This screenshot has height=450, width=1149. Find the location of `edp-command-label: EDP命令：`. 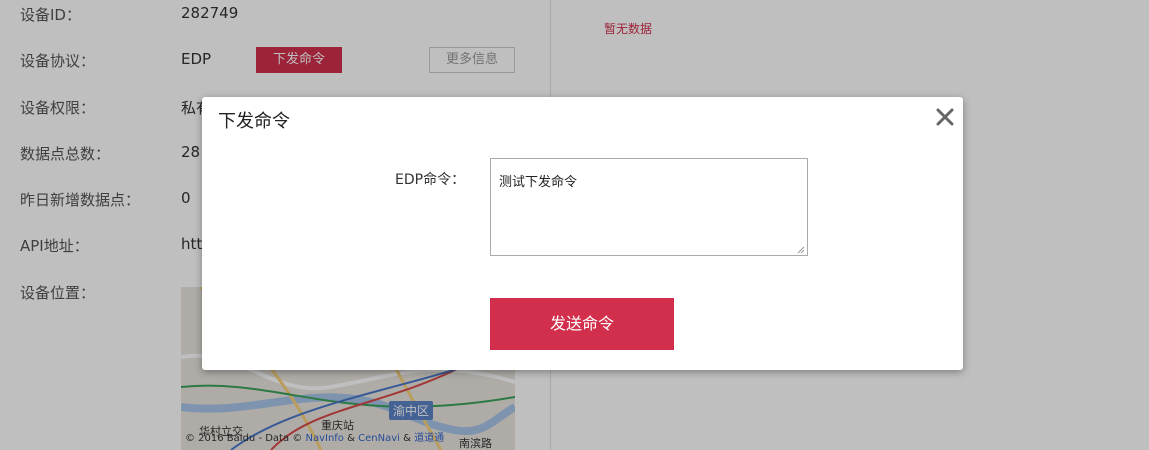

edp-command-label: EDP命令： is located at coordinates (430, 180).